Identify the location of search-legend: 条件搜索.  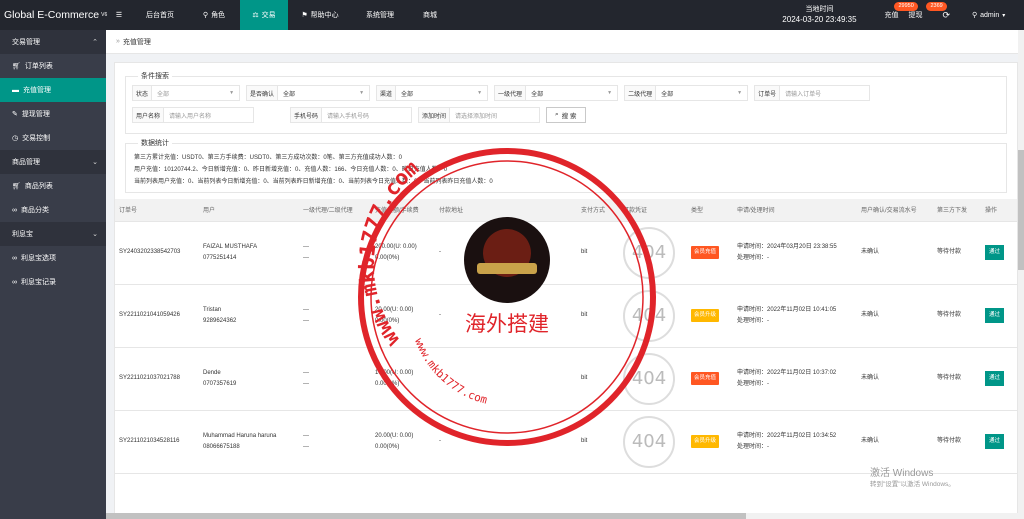
(155, 76).